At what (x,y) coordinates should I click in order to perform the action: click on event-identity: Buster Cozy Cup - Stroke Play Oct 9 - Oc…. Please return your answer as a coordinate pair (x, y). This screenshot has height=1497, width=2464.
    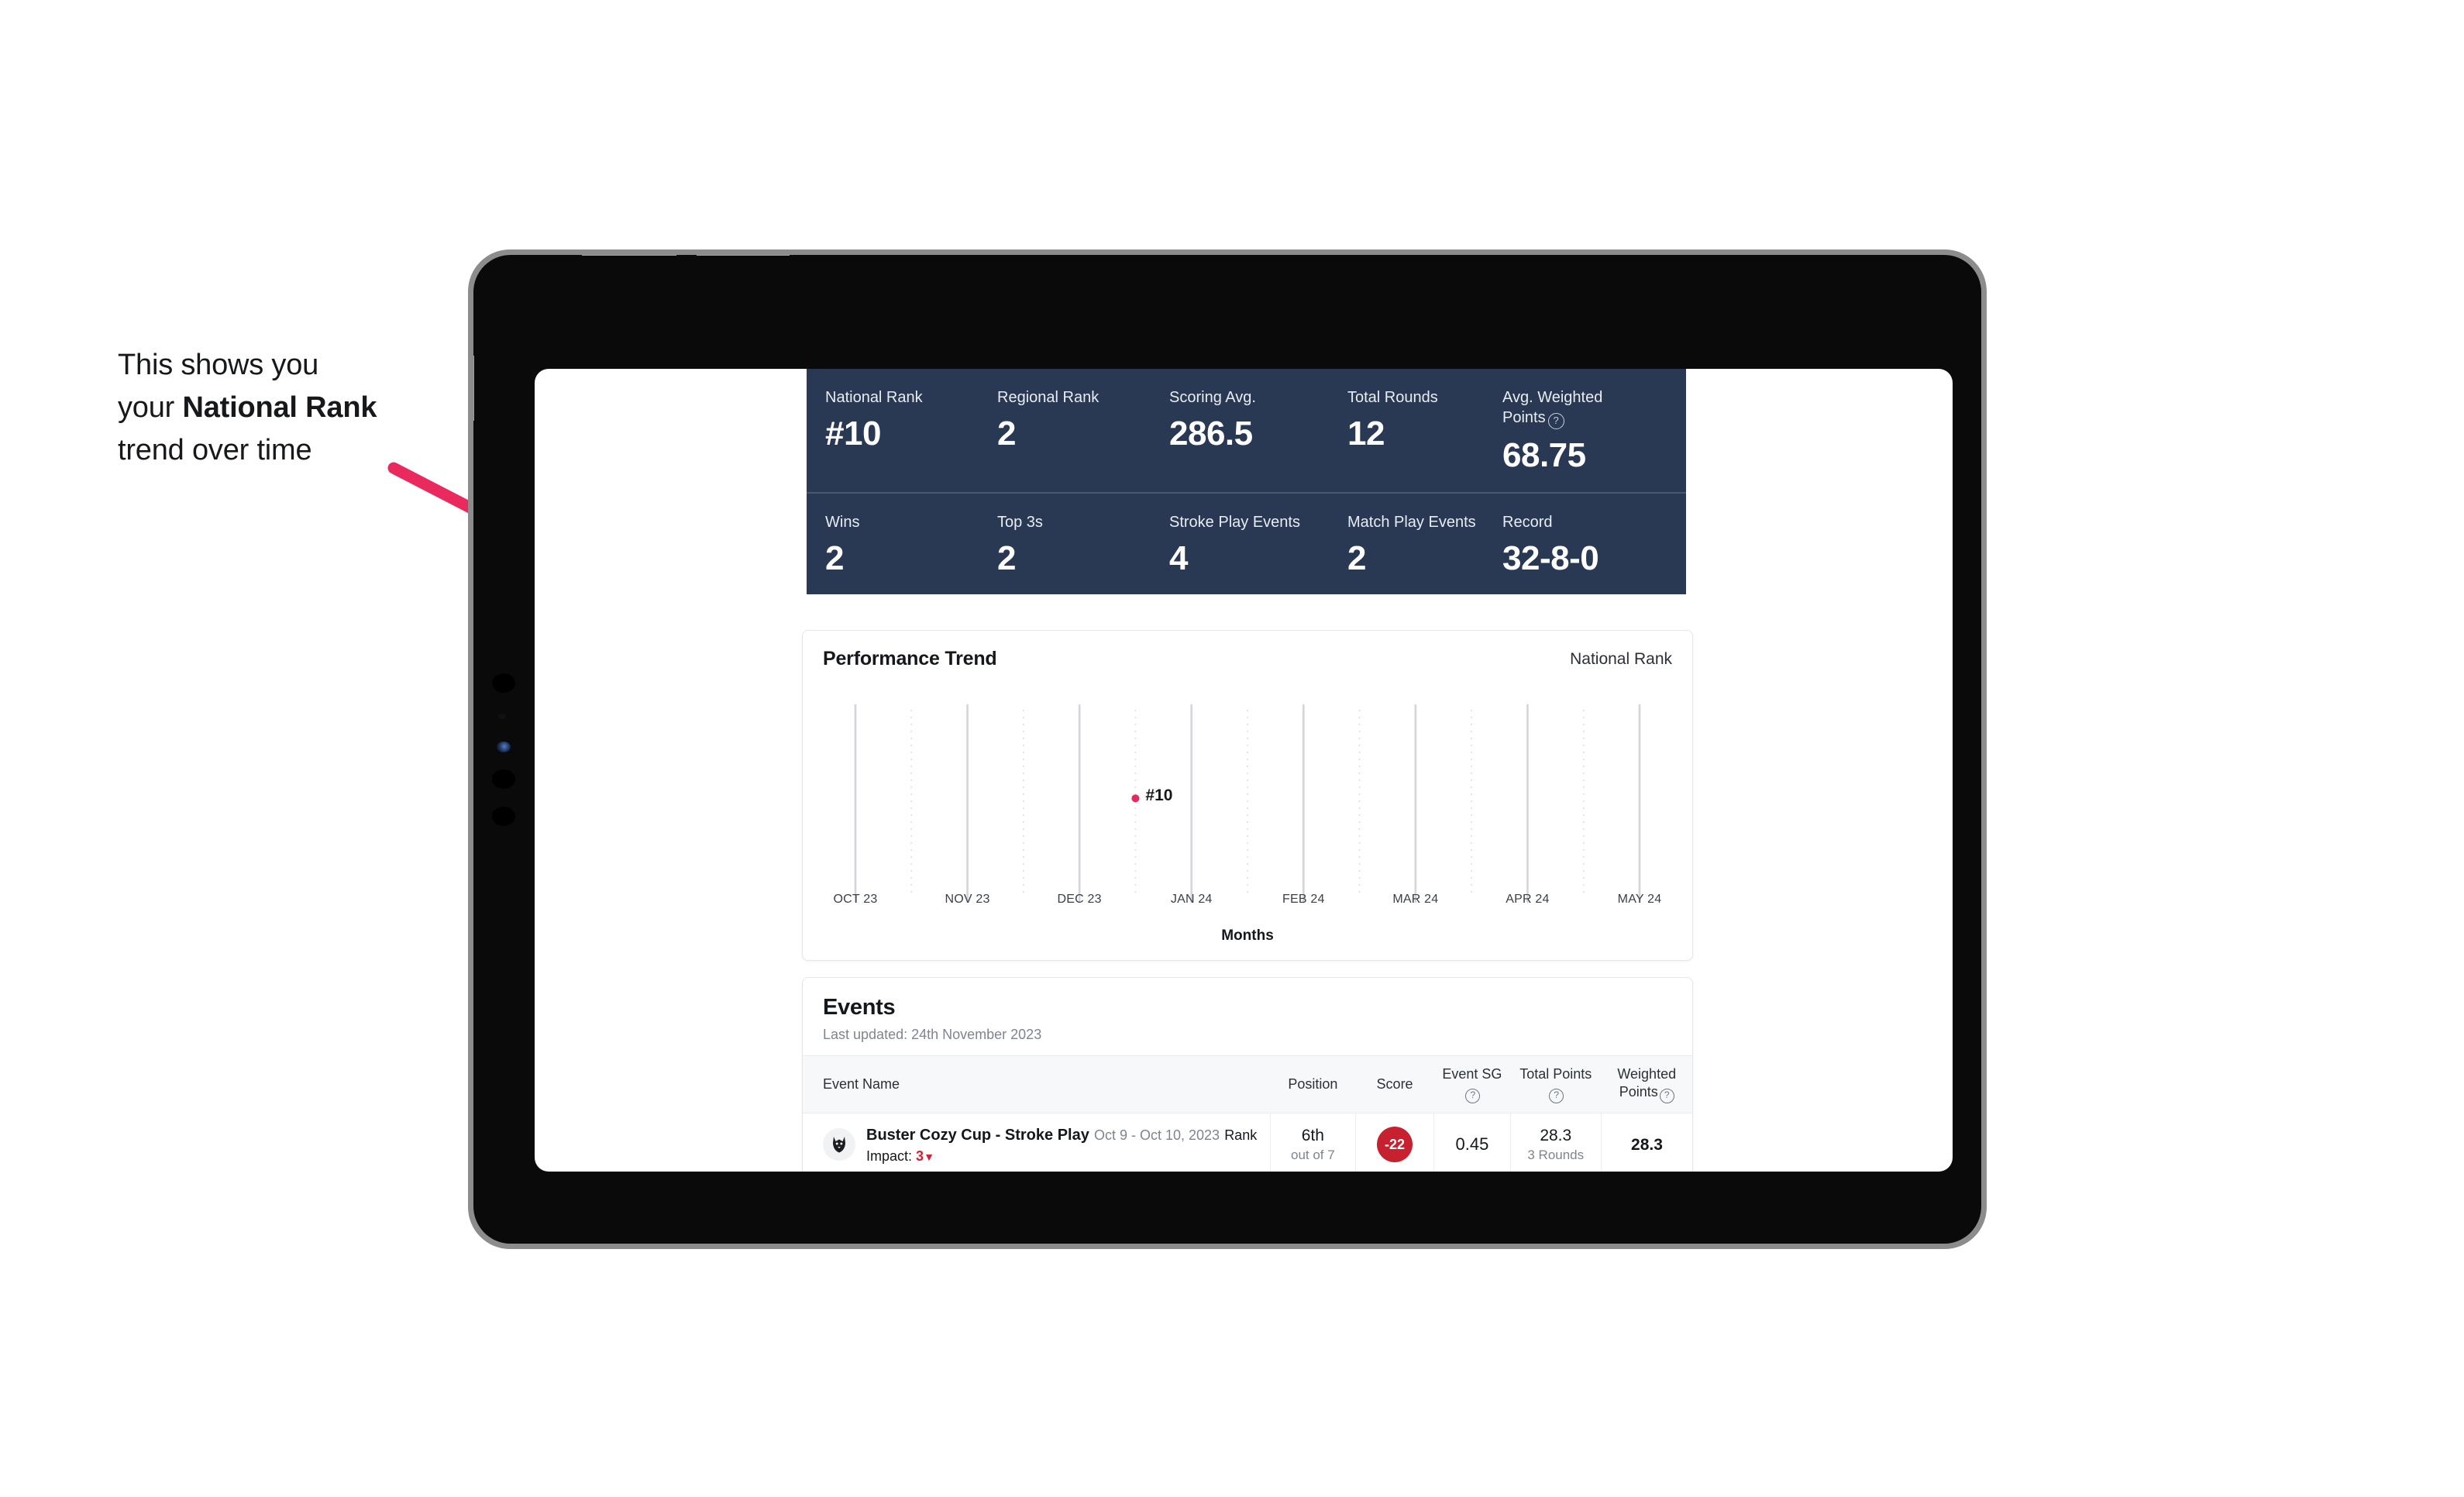
    Looking at the image, I should click on (1043, 1144).